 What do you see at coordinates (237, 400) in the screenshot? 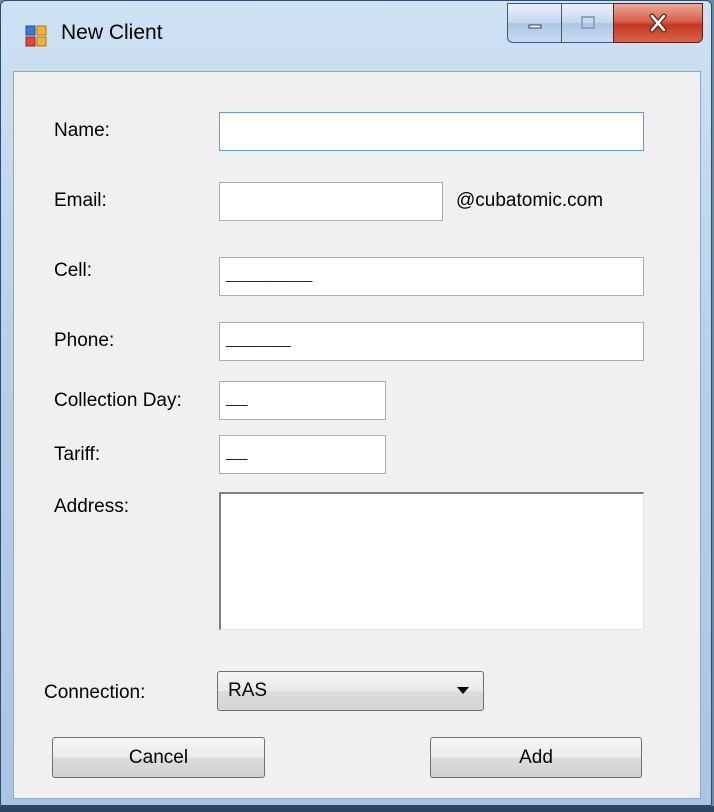
I see `collection-day-mask-placeholder: __` at bounding box center [237, 400].